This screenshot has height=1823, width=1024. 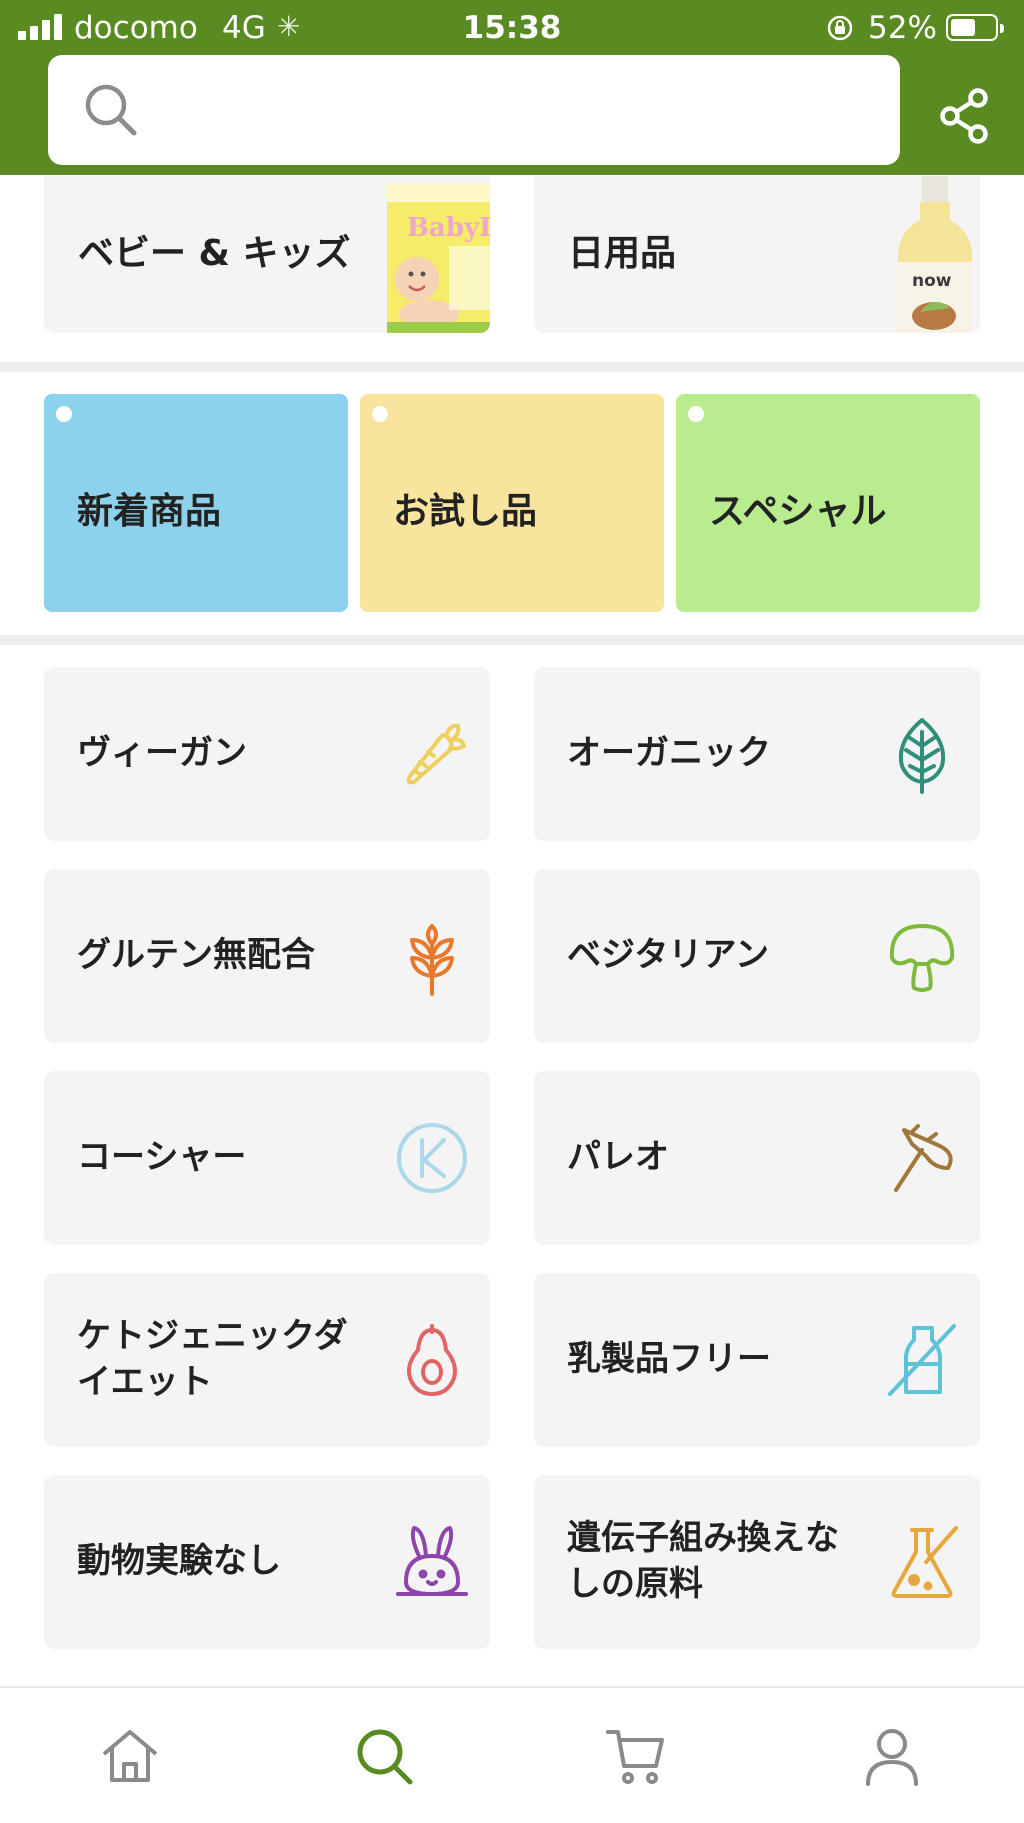 What do you see at coordinates (179, 1561) in the screenshot?
I see `diet-card-label: 動物実験なし` at bounding box center [179, 1561].